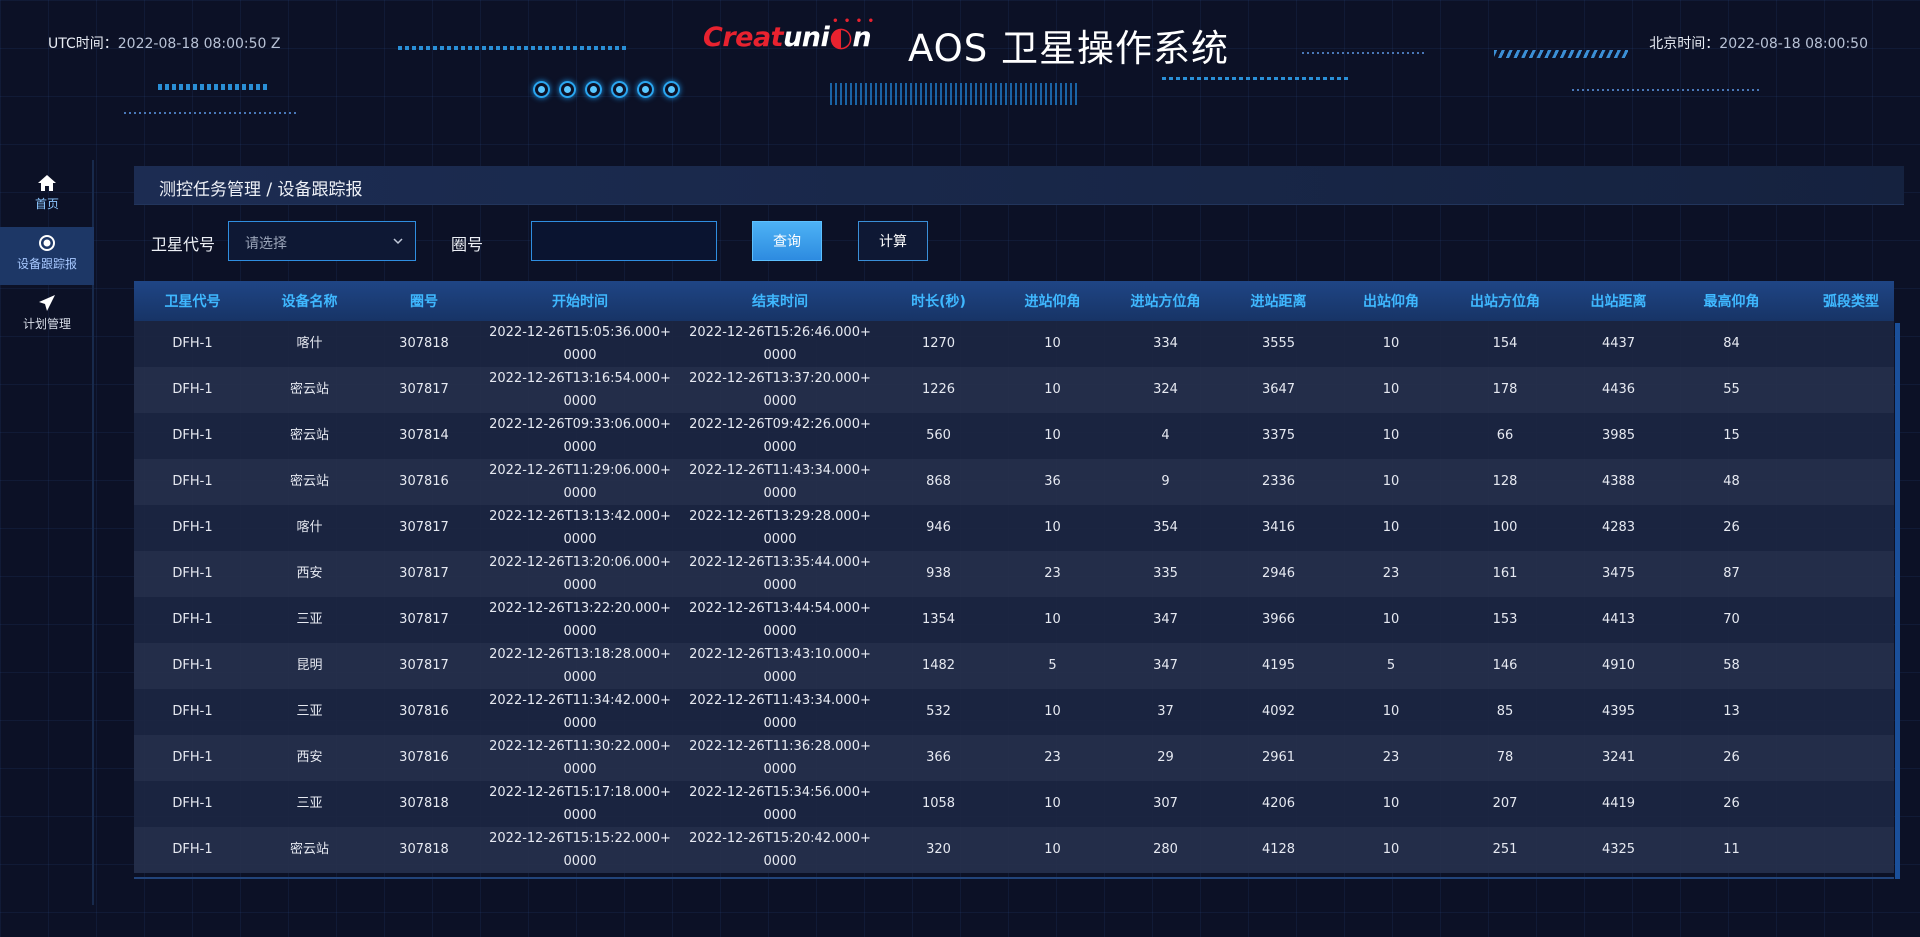  Describe the element at coordinates (1052, 302) in the screenshot. I see `column-header: 进站仰角` at that location.